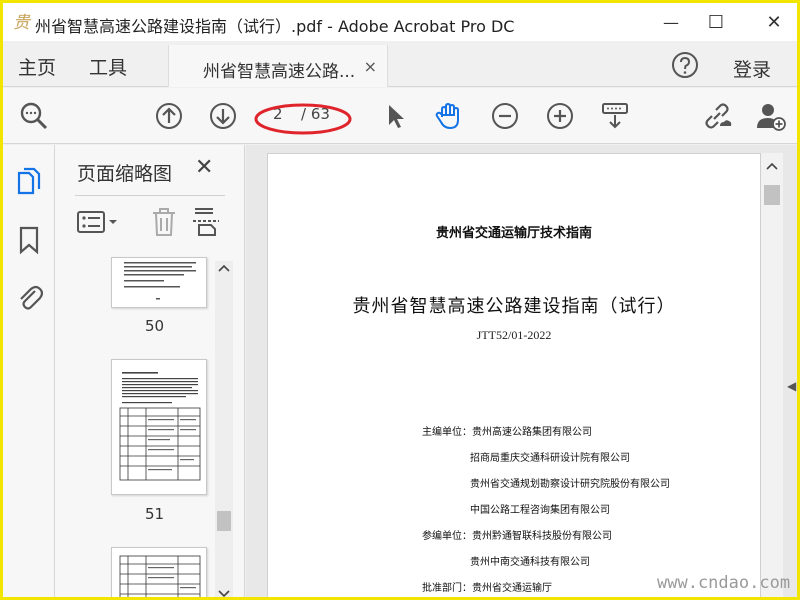 This screenshot has height=600, width=800. I want to click on collapse-right-panel-icon: ◀, so click(791, 386).